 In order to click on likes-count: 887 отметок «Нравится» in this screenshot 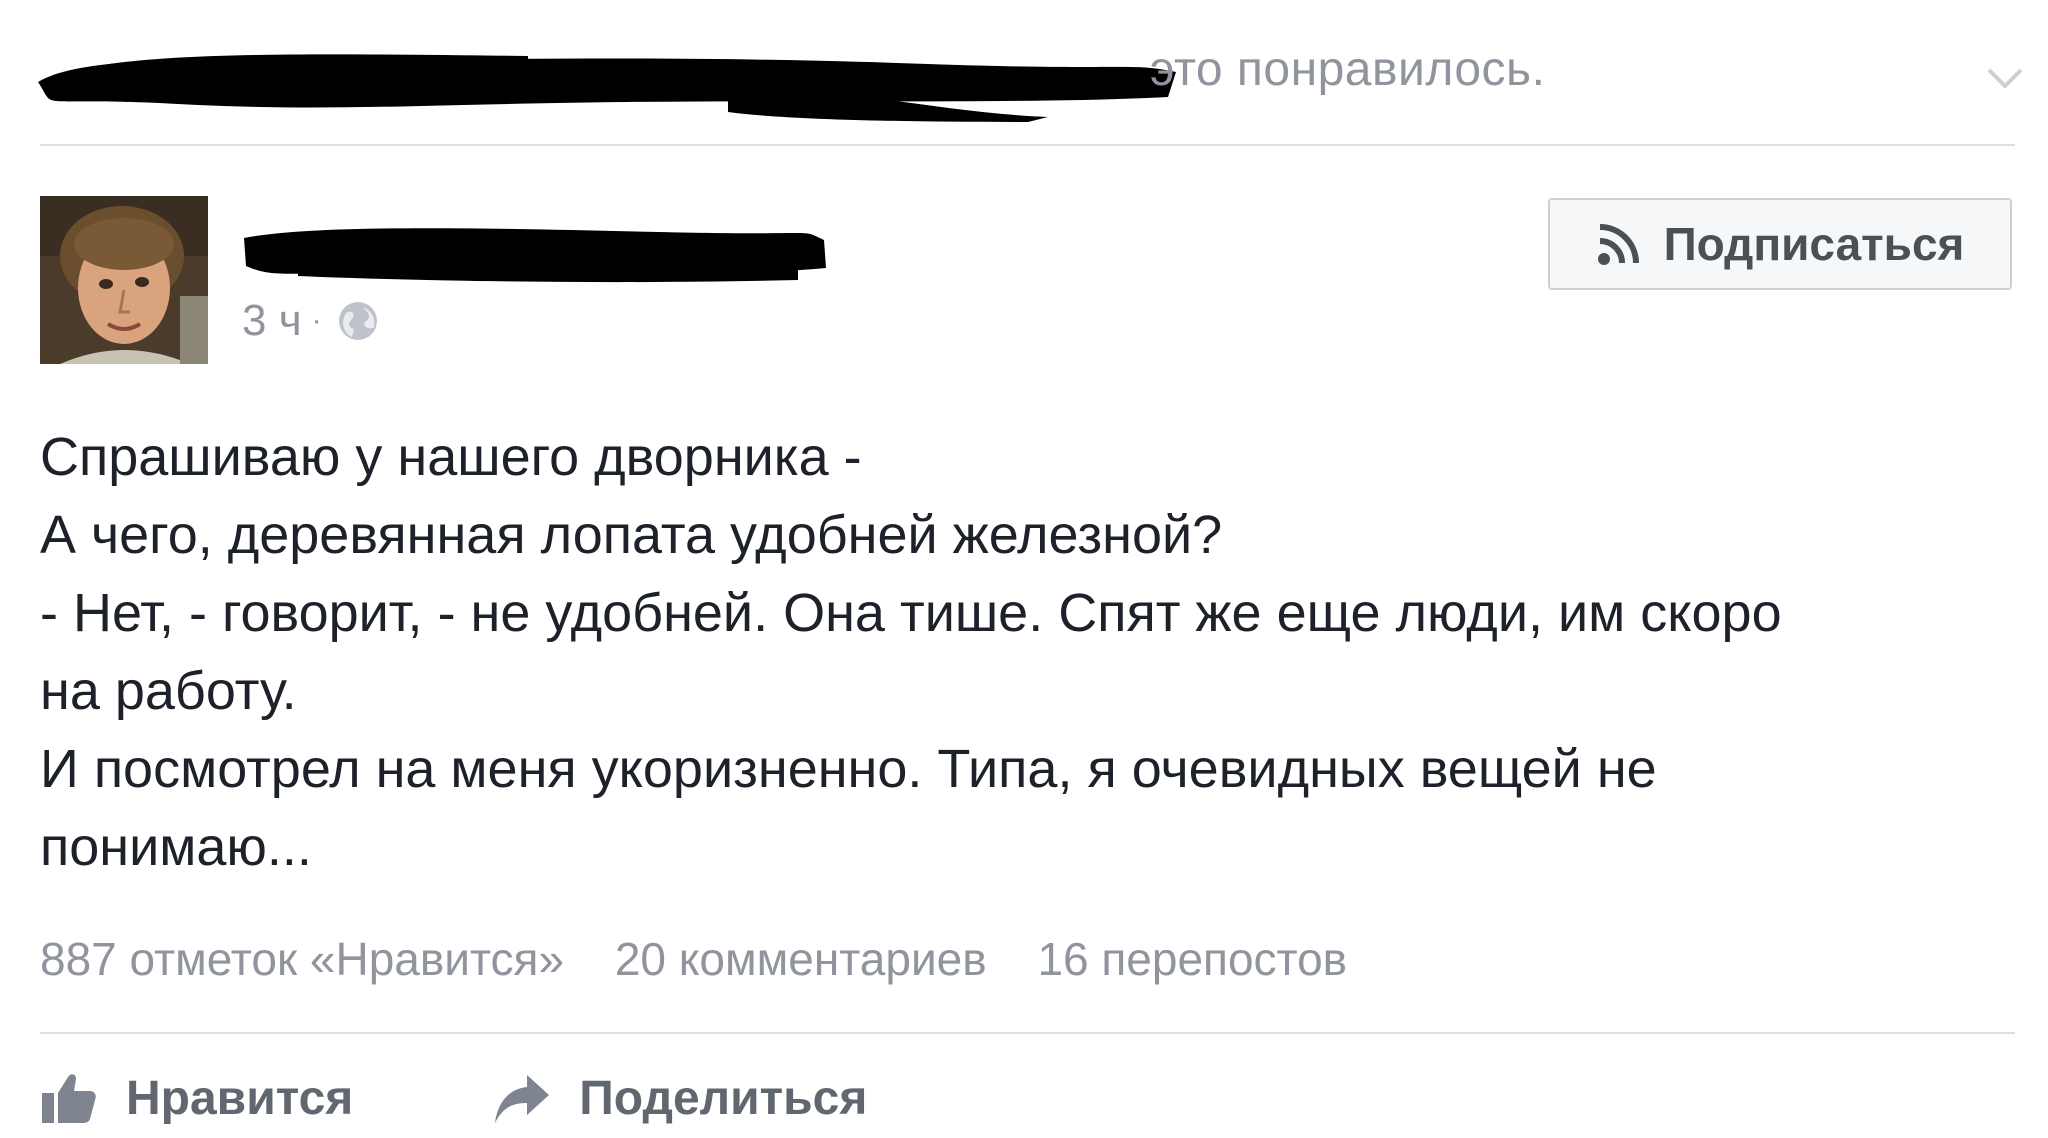, I will do `click(302, 959)`.